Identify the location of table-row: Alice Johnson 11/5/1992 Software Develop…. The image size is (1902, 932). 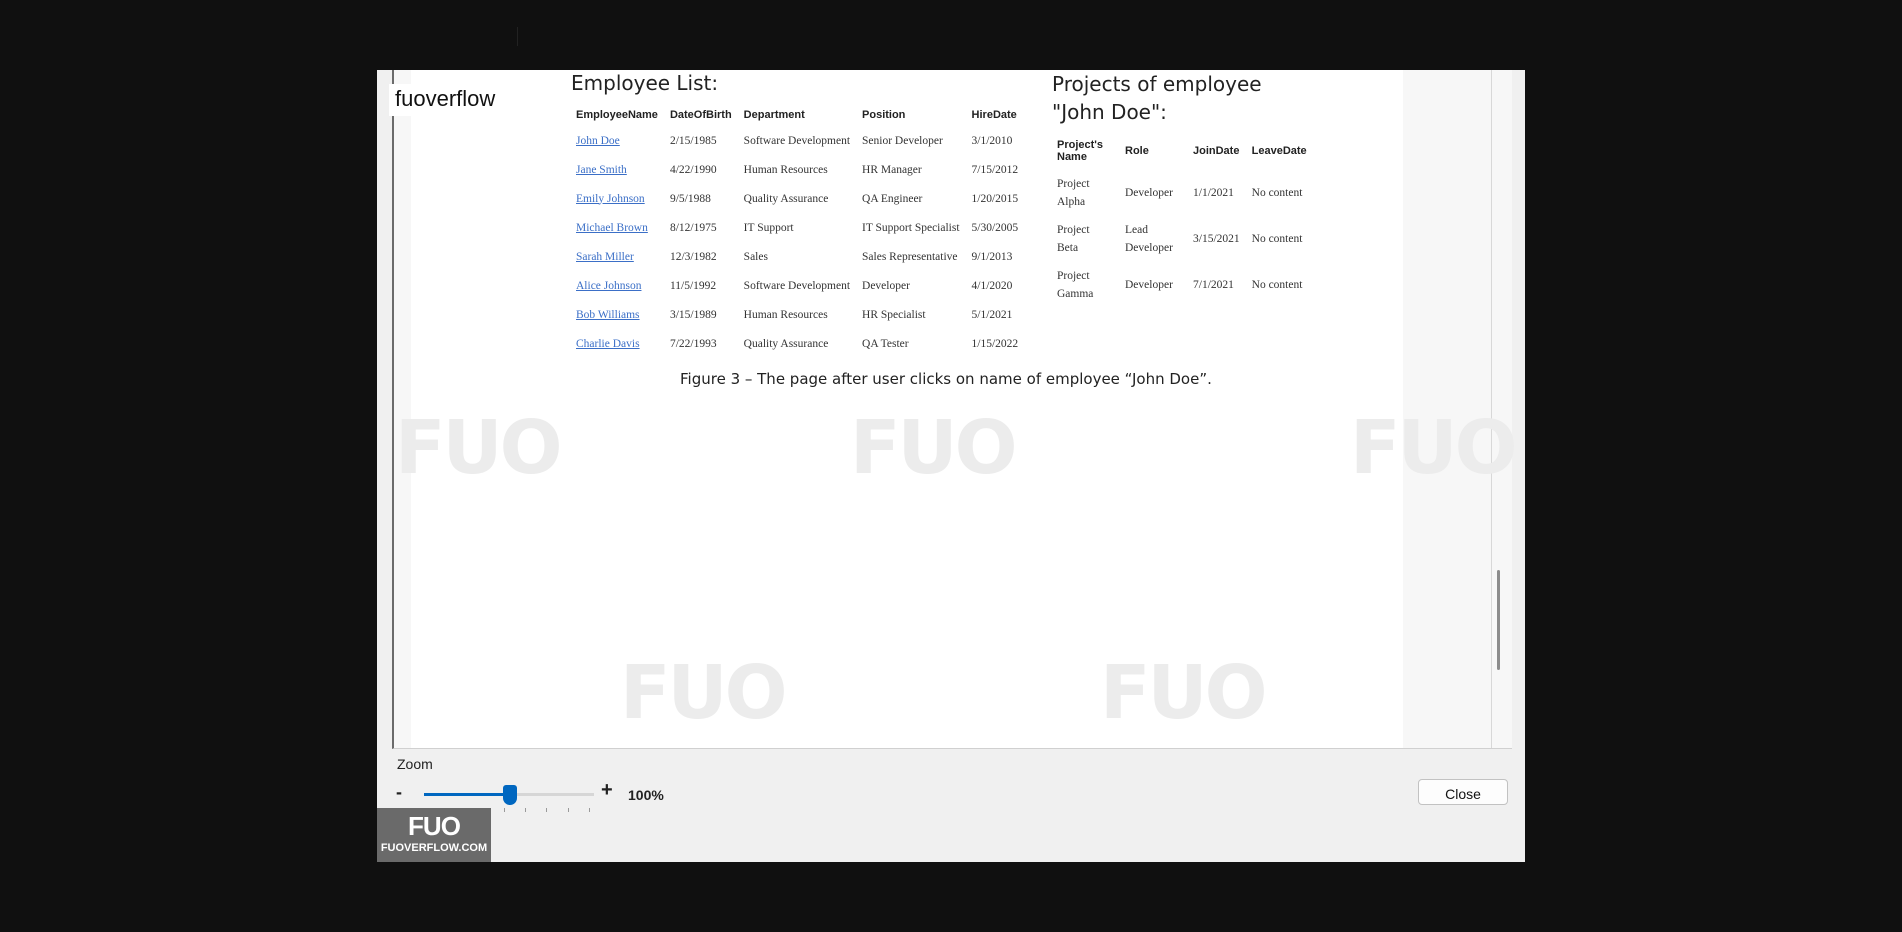
(799, 285).